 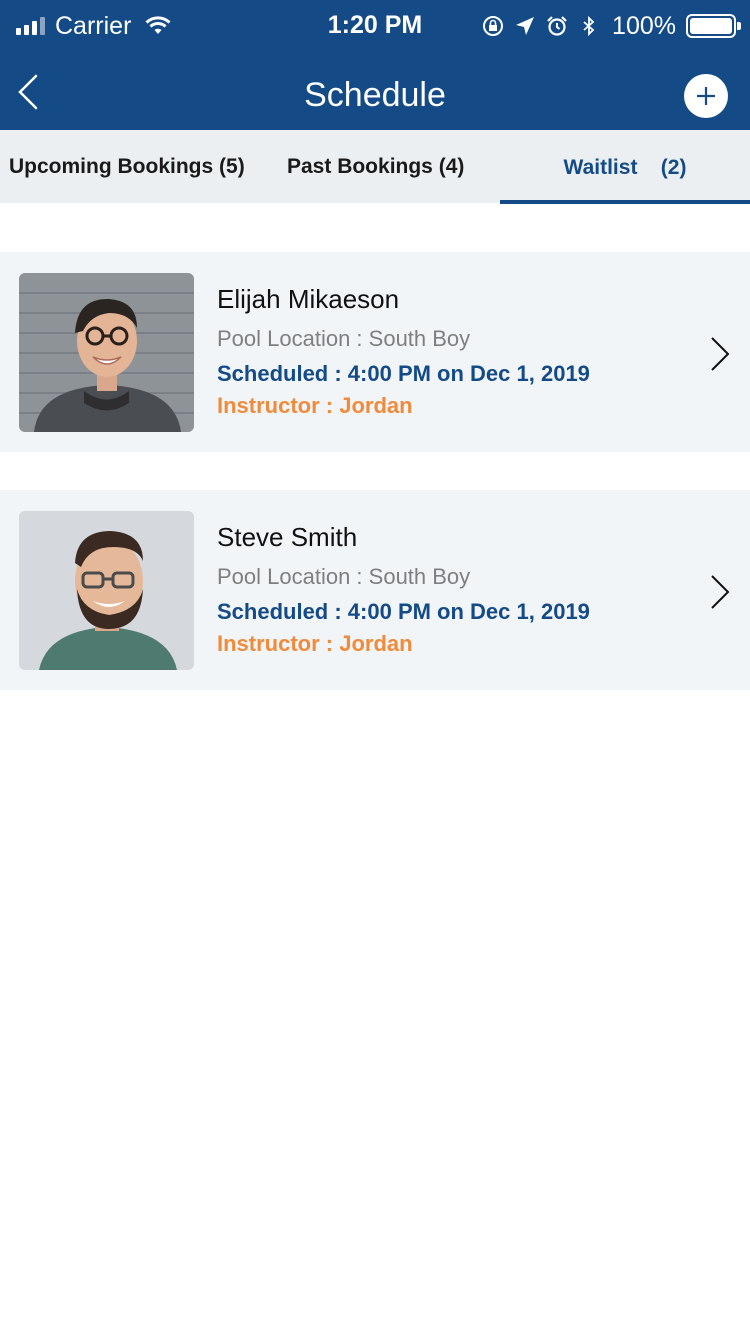 What do you see at coordinates (287, 537) in the screenshot?
I see `person-name: Steve Smith` at bounding box center [287, 537].